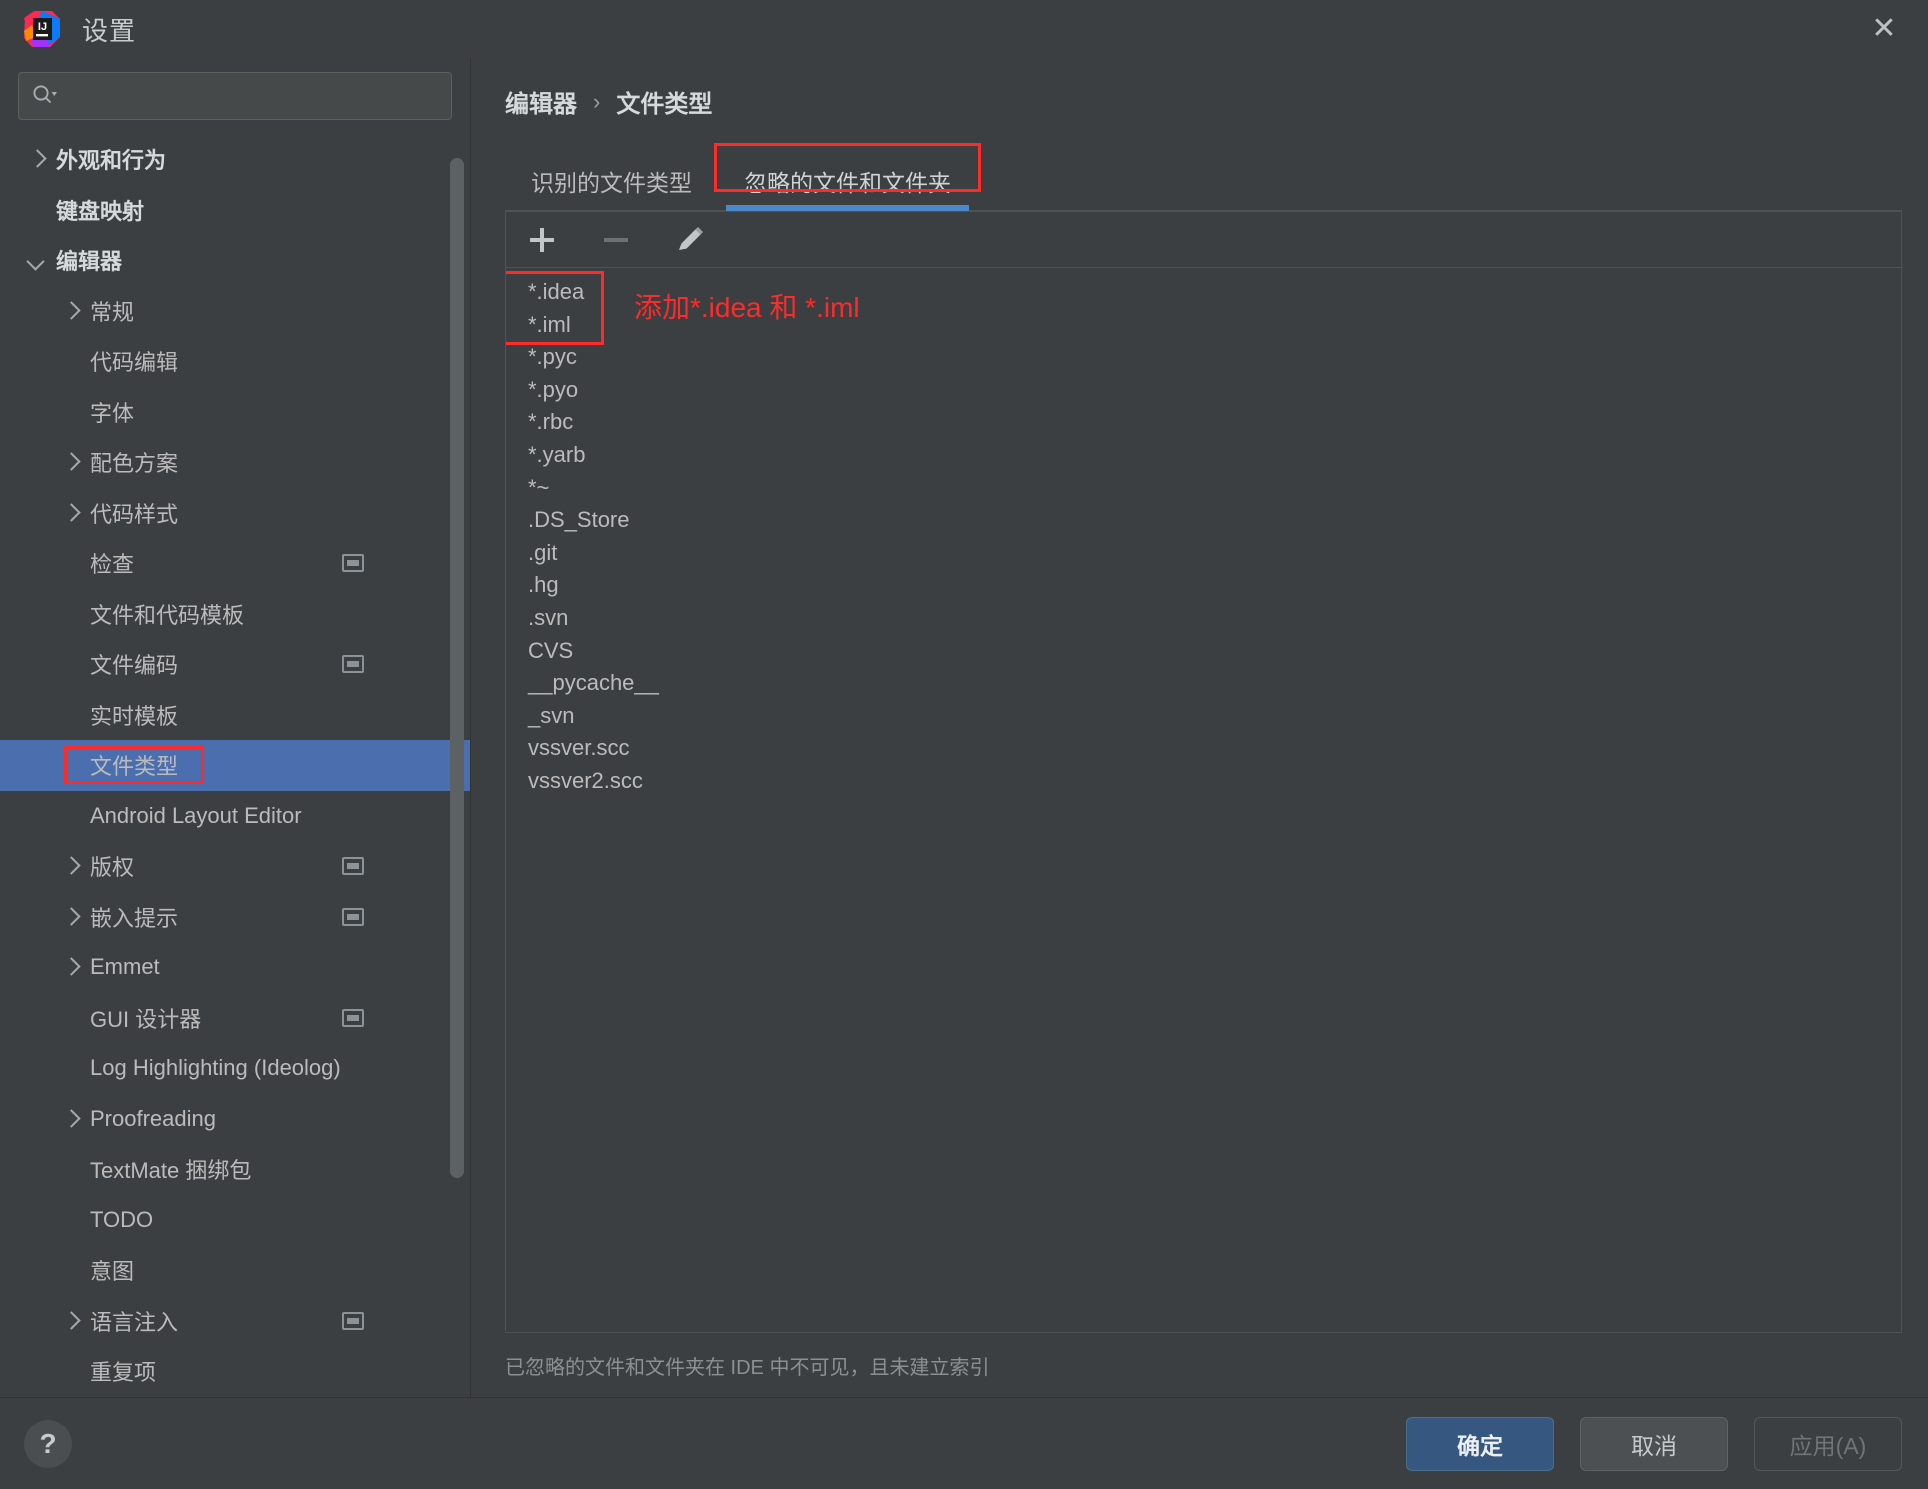 This screenshot has width=1928, height=1489. I want to click on list-item: *.rbc, so click(1203, 422).